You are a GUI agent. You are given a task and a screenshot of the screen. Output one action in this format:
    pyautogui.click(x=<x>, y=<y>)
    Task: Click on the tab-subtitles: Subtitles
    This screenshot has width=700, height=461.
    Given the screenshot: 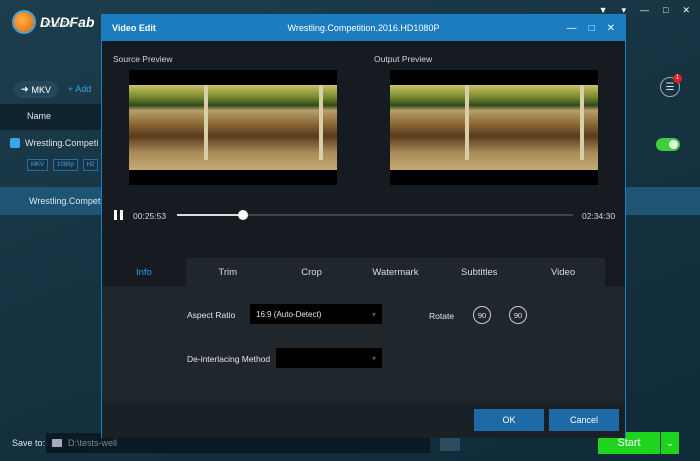 What is the action you would take?
    pyautogui.click(x=479, y=272)
    